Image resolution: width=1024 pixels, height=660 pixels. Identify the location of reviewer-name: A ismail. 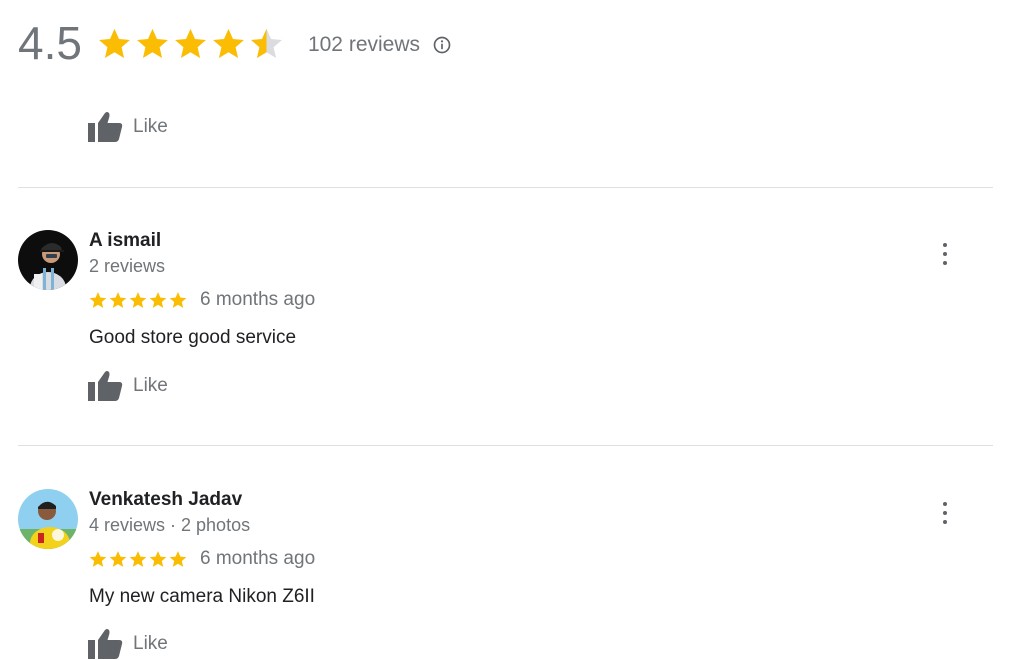
(125, 241).